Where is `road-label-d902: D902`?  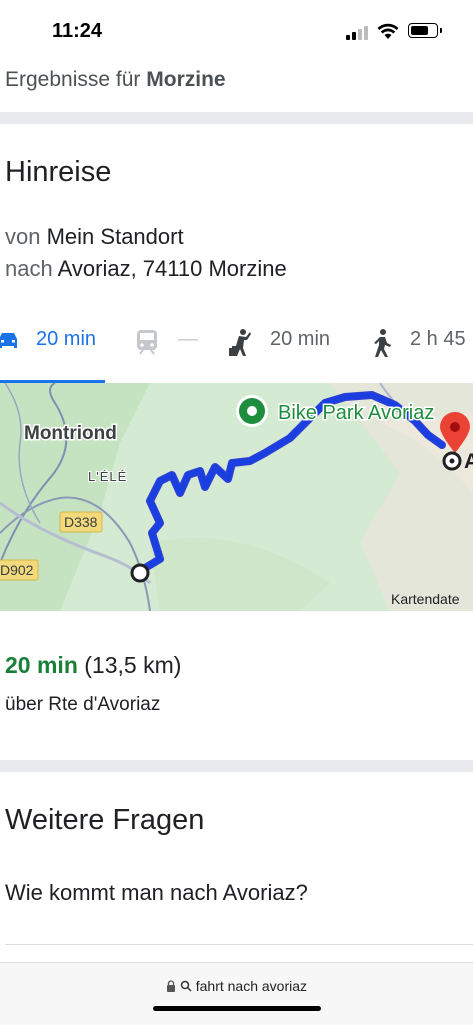 road-label-d902: D902 is located at coordinates (17, 570).